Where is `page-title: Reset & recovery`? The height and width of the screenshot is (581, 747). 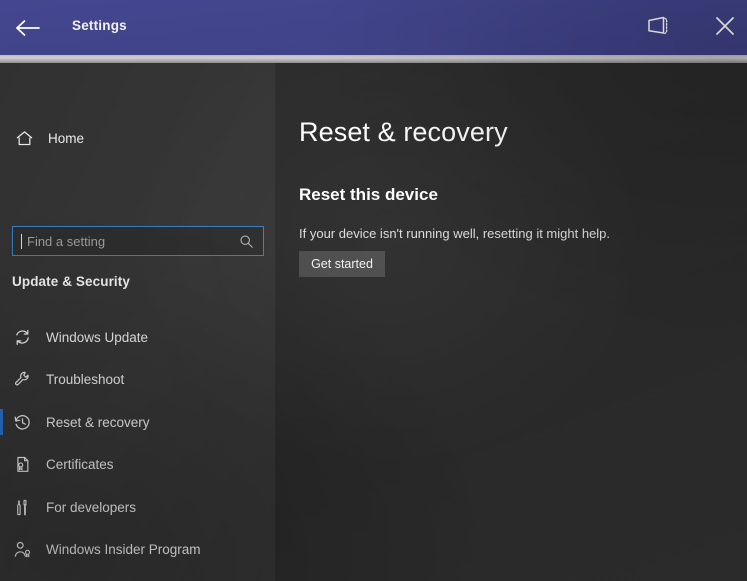
page-title: Reset & recovery is located at coordinates (403, 132).